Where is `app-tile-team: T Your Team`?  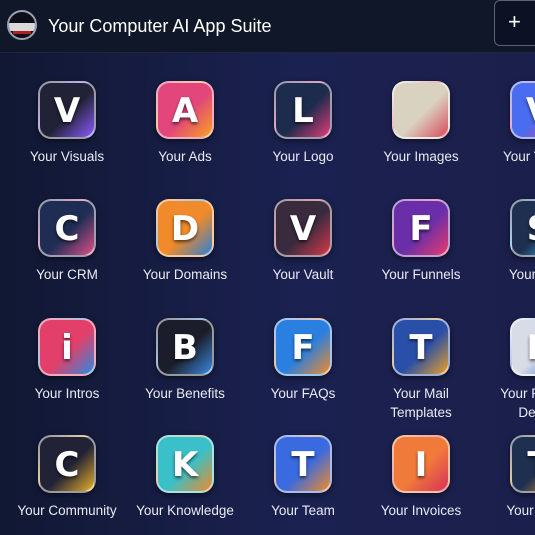
app-tile-team: T Your Team is located at coordinates (303, 485).